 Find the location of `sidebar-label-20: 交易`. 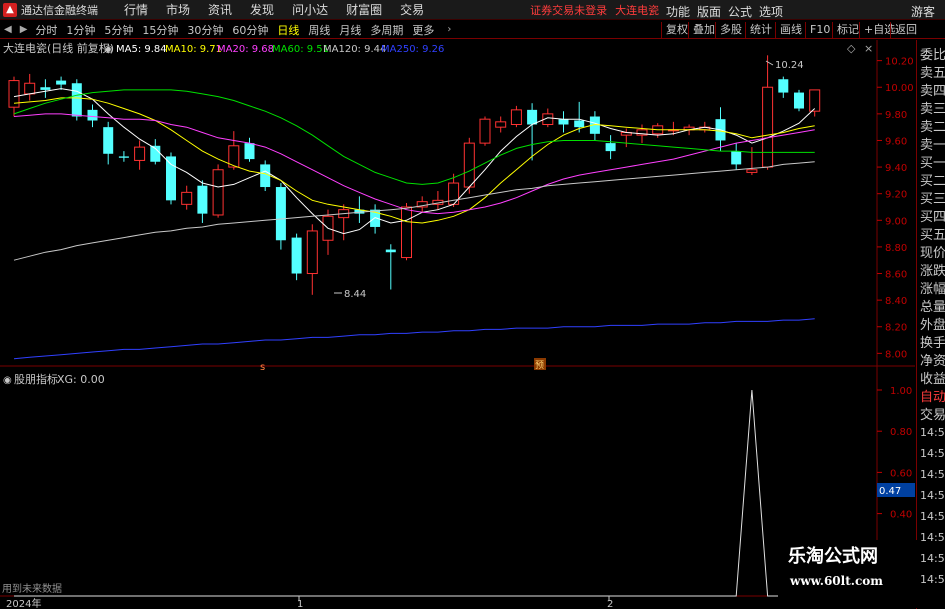

sidebar-label-20: 交易 is located at coordinates (932, 415).